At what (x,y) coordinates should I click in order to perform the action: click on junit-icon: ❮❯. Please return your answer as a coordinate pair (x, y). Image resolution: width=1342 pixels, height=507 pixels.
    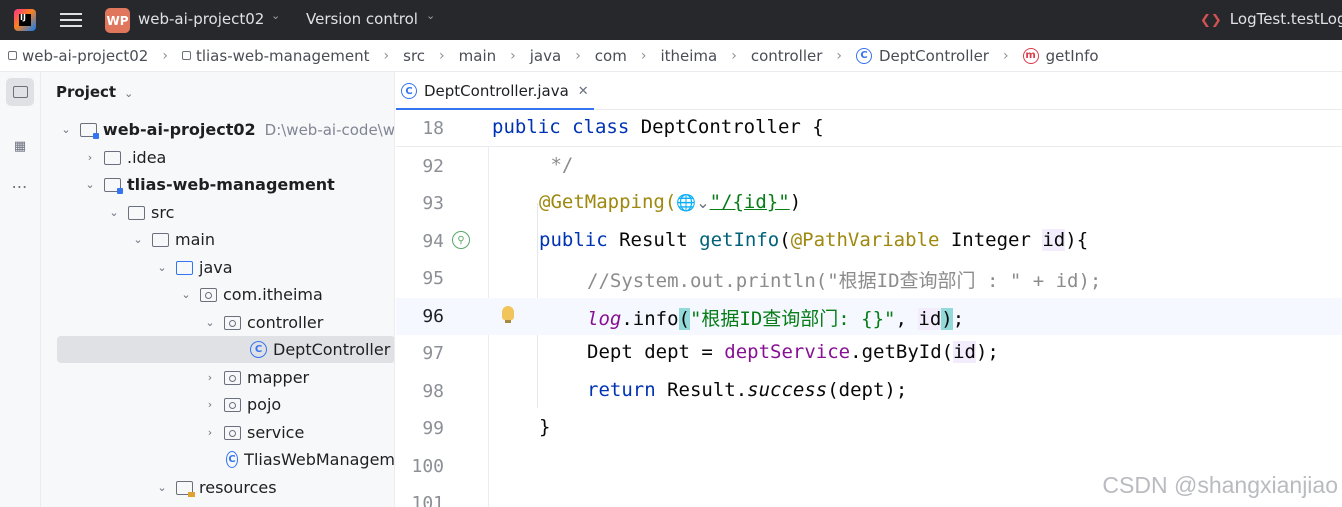
    Looking at the image, I should click on (1211, 20).